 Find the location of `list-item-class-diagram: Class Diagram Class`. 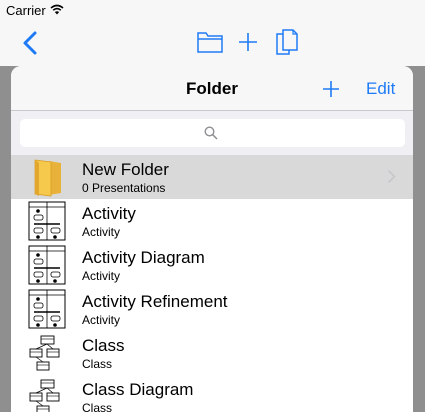

list-item-class-diagram: Class Diagram Class is located at coordinates (212, 393).